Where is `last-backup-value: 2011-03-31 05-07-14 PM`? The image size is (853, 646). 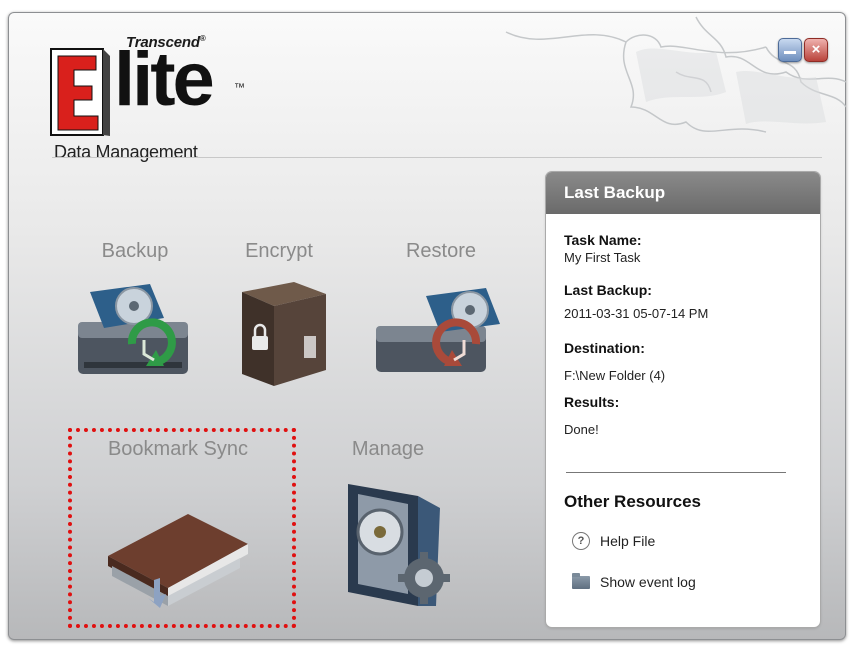
last-backup-value: 2011-03-31 05-07-14 PM is located at coordinates (636, 313).